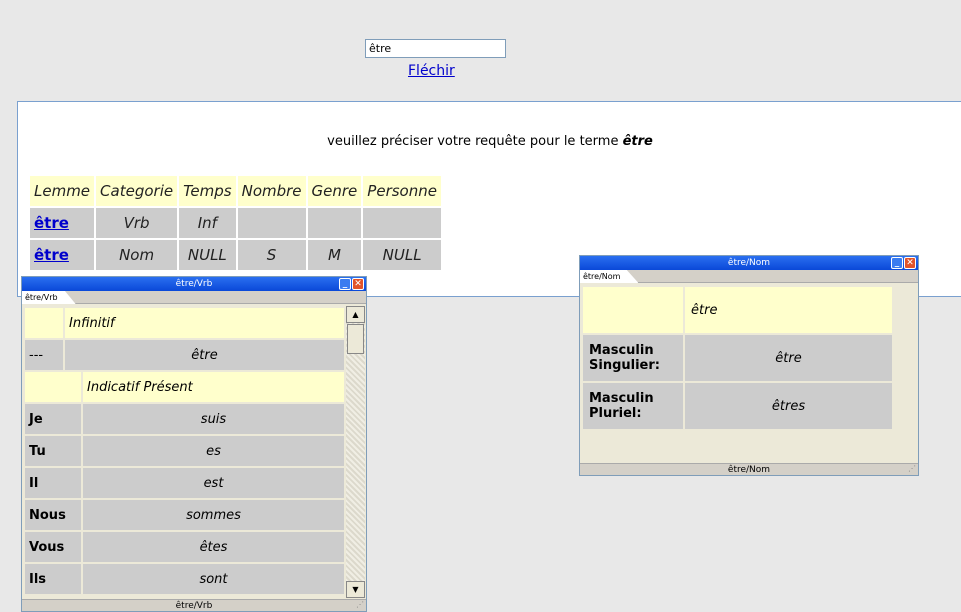 The width and height of the screenshot is (961, 612). What do you see at coordinates (355, 314) in the screenshot?
I see `scroll-up-icon: ▲` at bounding box center [355, 314].